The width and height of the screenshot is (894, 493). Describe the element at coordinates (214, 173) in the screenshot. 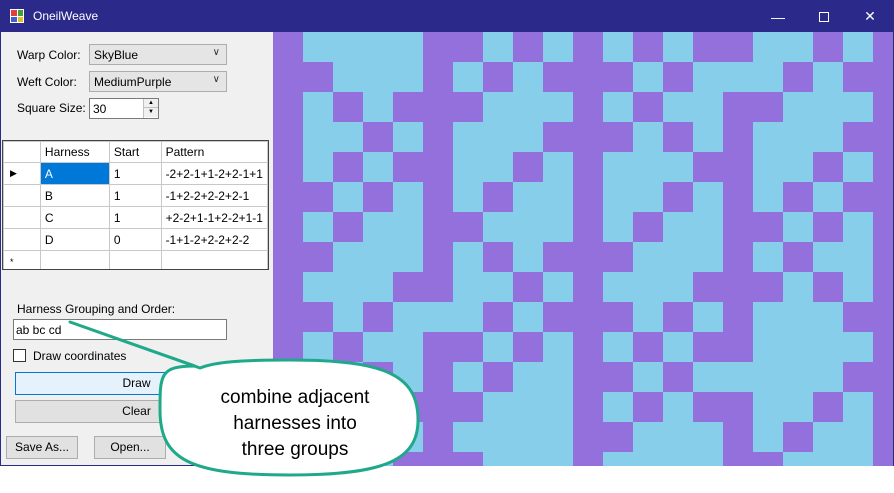

I see `pattern-cell: -2+2-1+1-2+2-1+1` at that location.